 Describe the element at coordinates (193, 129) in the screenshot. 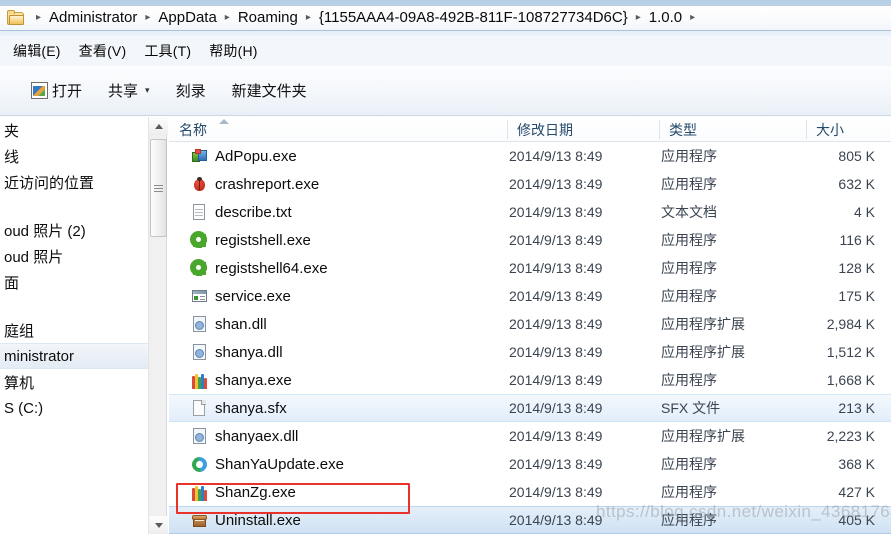

I see `column-header-name: 名称` at that location.